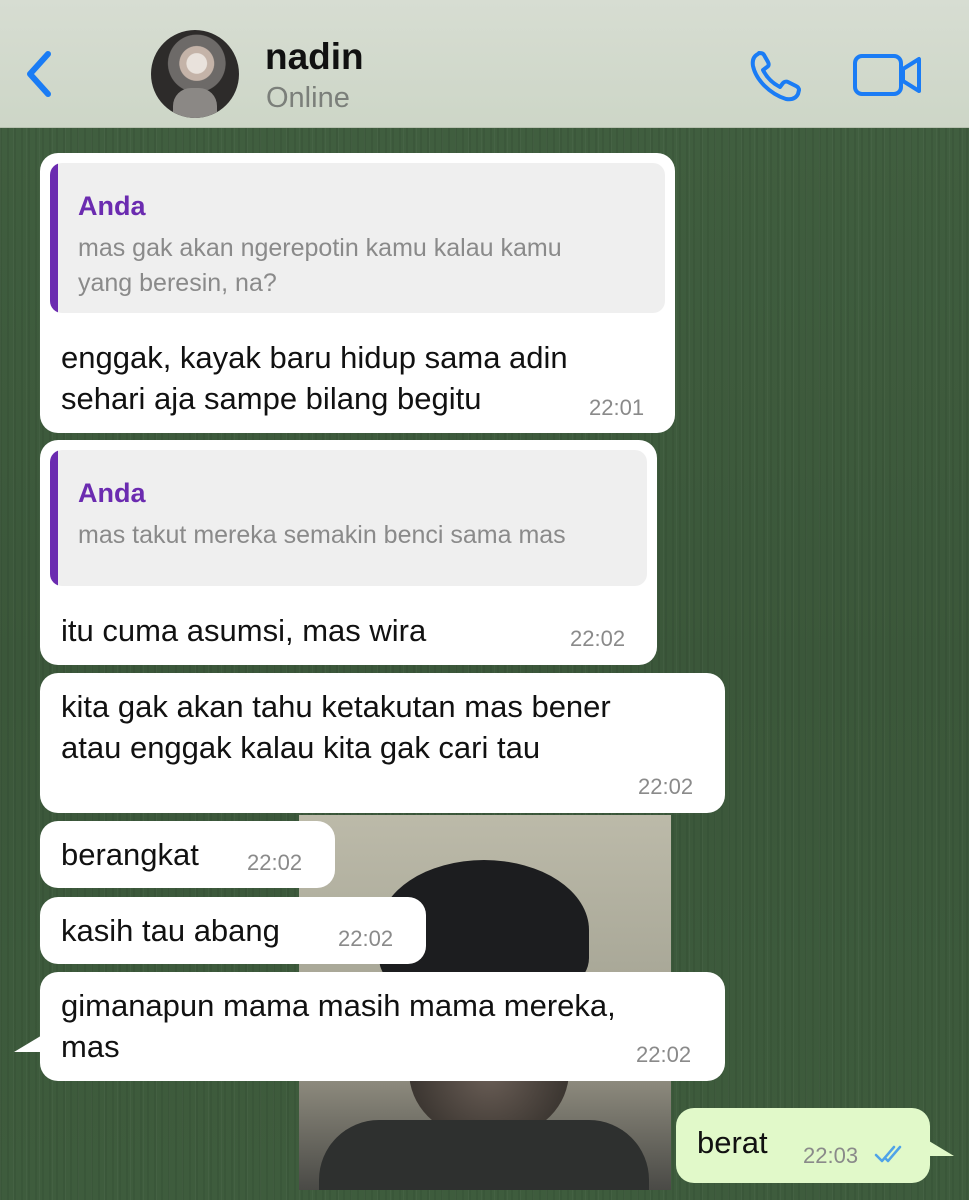 This screenshot has height=1200, width=969. I want to click on video-camera-icon, so click(887, 75).